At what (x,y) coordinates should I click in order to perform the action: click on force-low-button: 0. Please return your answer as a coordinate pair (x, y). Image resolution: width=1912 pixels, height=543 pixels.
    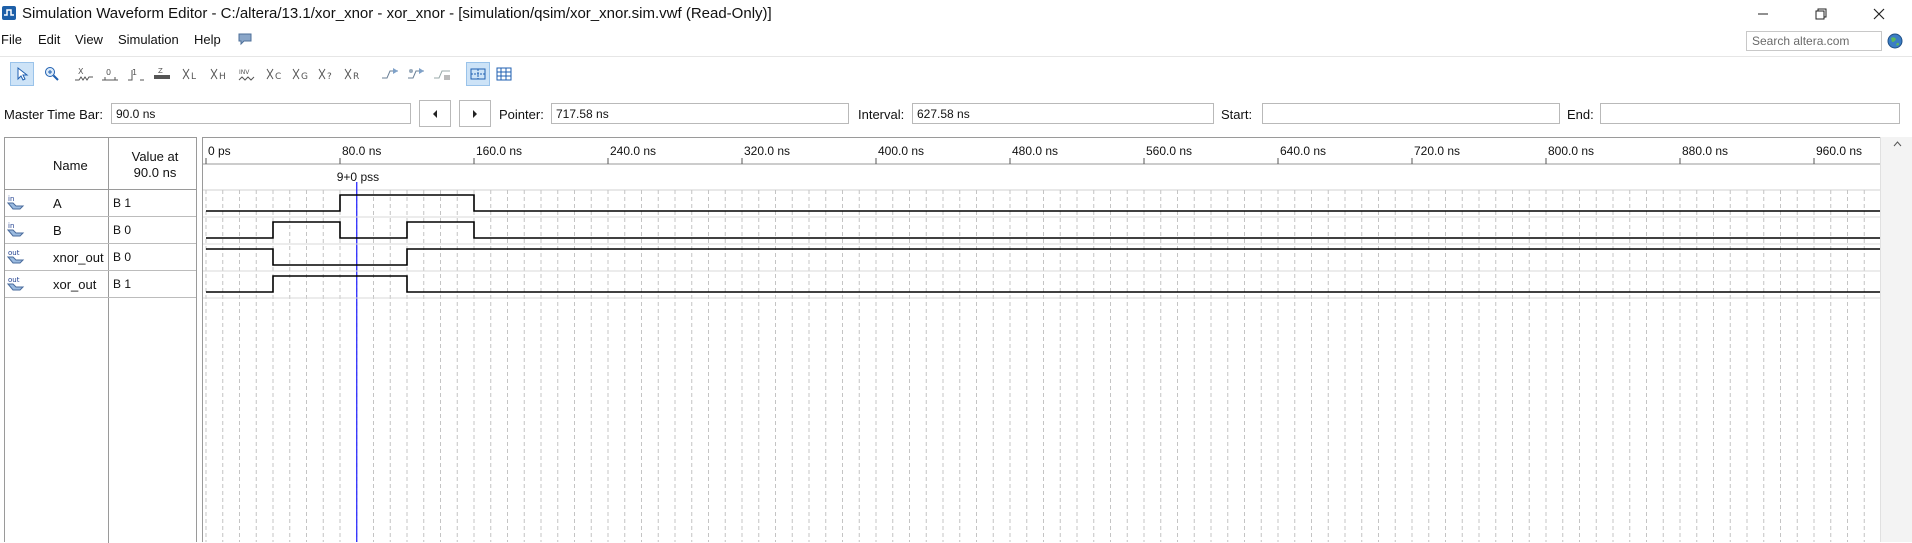
    Looking at the image, I should click on (110, 74).